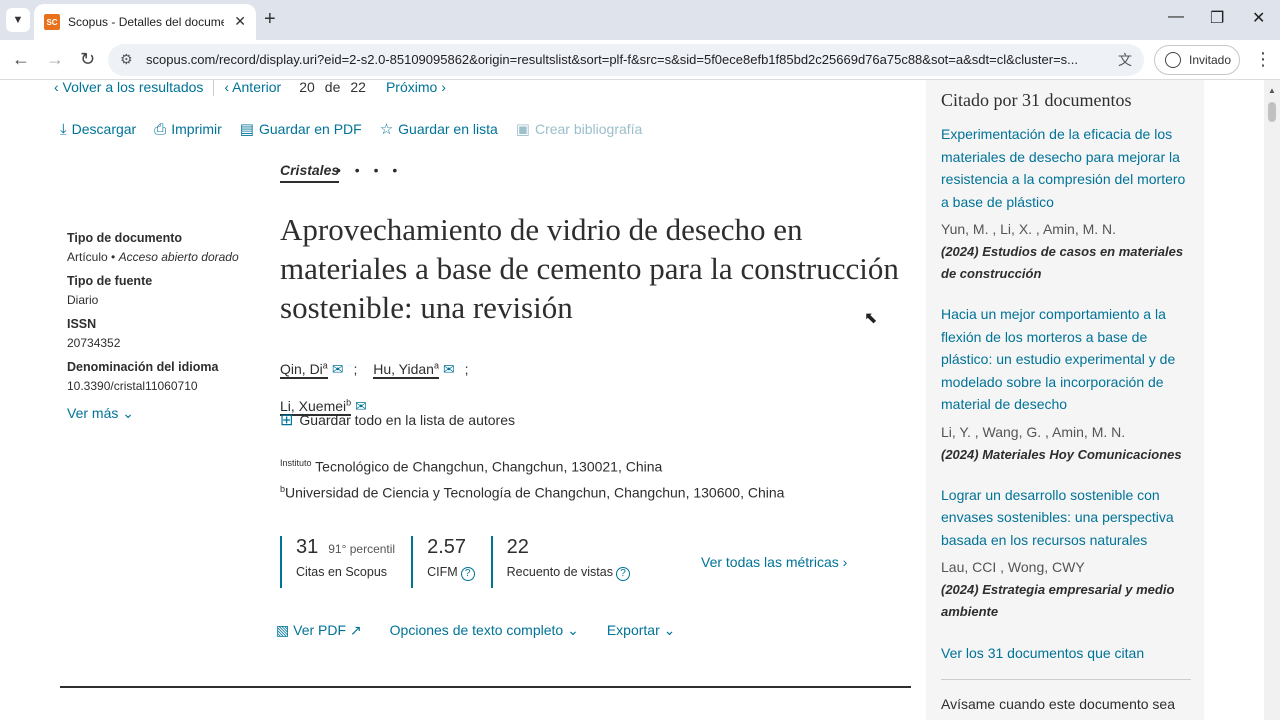  What do you see at coordinates (358, 87) in the screenshot?
I see `total-results: 22` at bounding box center [358, 87].